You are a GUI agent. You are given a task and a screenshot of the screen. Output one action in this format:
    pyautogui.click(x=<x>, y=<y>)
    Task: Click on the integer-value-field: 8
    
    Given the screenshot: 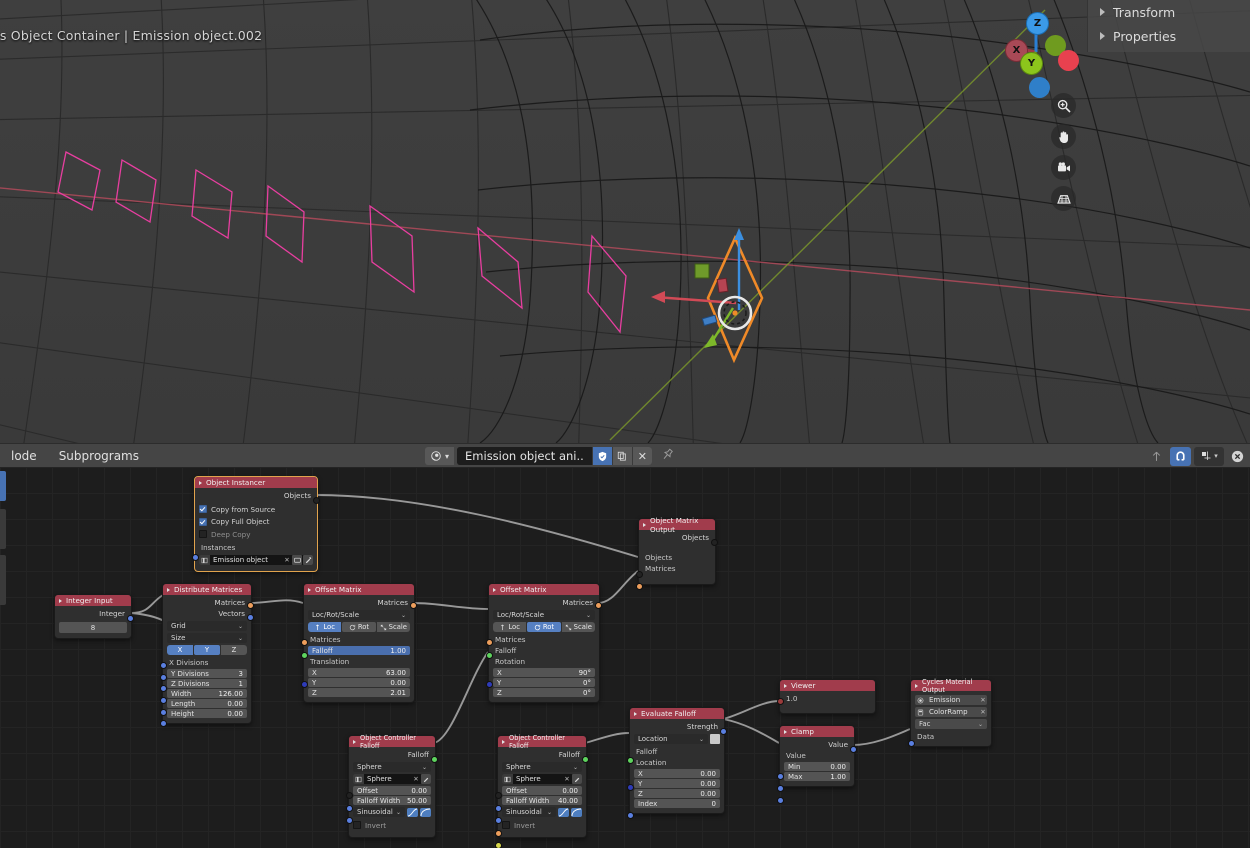 What is the action you would take?
    pyautogui.click(x=93, y=627)
    